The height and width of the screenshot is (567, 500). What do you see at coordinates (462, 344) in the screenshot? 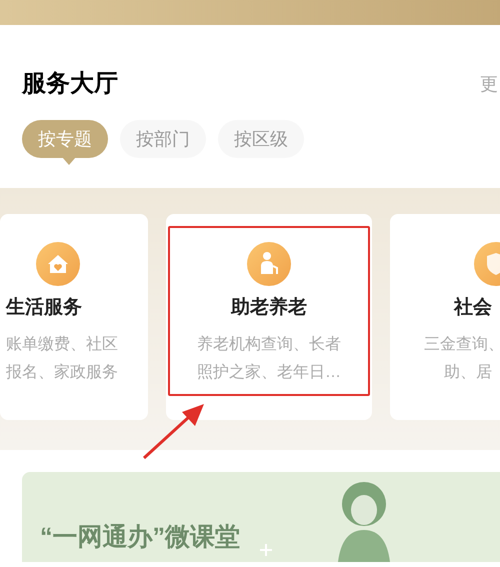
I see `card-description-line: 三金查询、` at bounding box center [462, 344].